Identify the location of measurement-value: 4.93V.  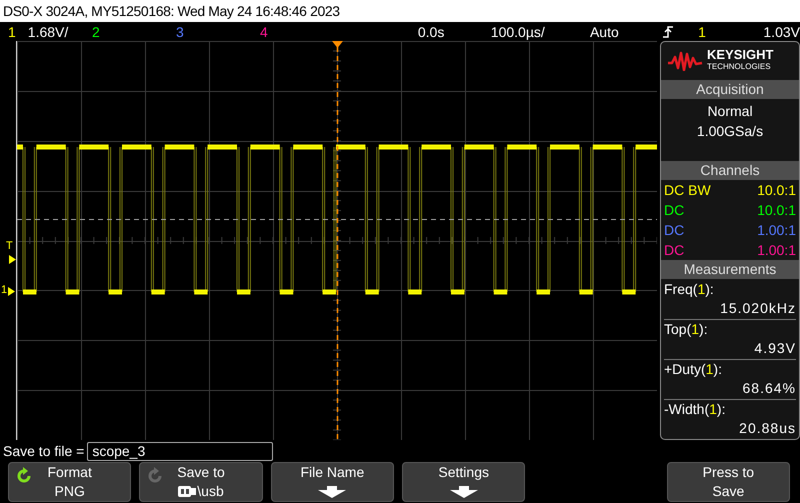
(774, 348).